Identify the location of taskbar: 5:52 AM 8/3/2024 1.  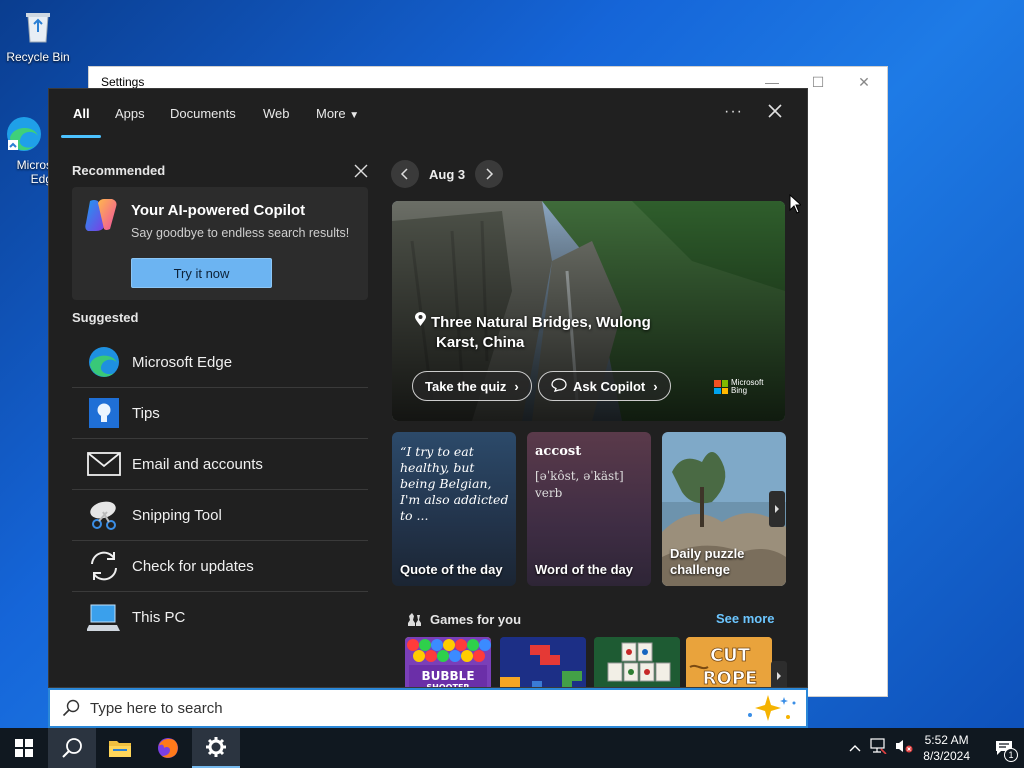
(512, 748).